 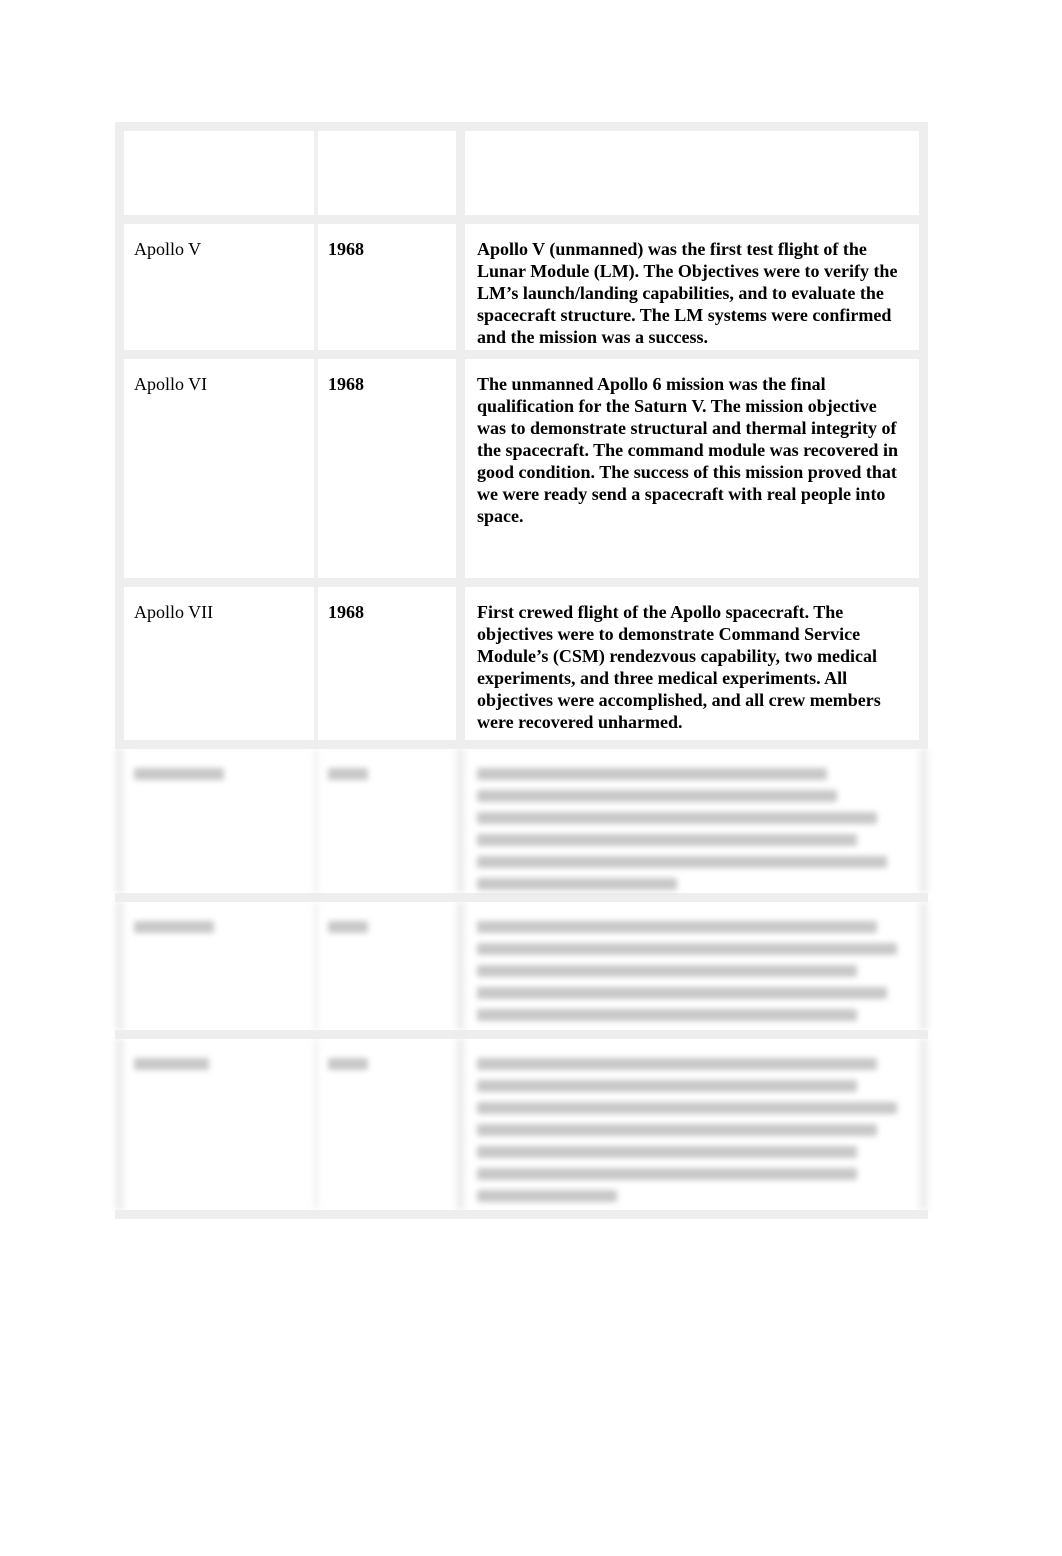 I want to click on table-row-header, so click(x=521, y=173).